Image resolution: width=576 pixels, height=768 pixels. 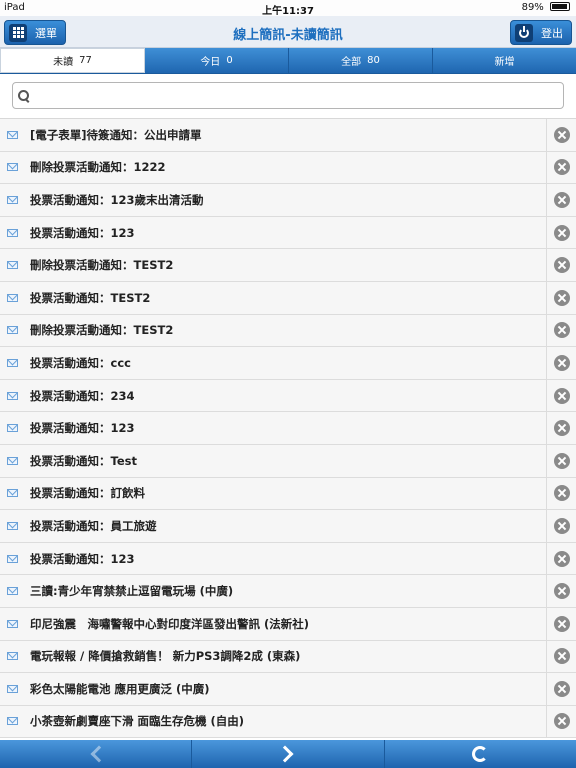 What do you see at coordinates (288, 689) in the screenshot?
I see `list-item: 彩色太陽能電池 應用更廣泛 (中廣)` at bounding box center [288, 689].